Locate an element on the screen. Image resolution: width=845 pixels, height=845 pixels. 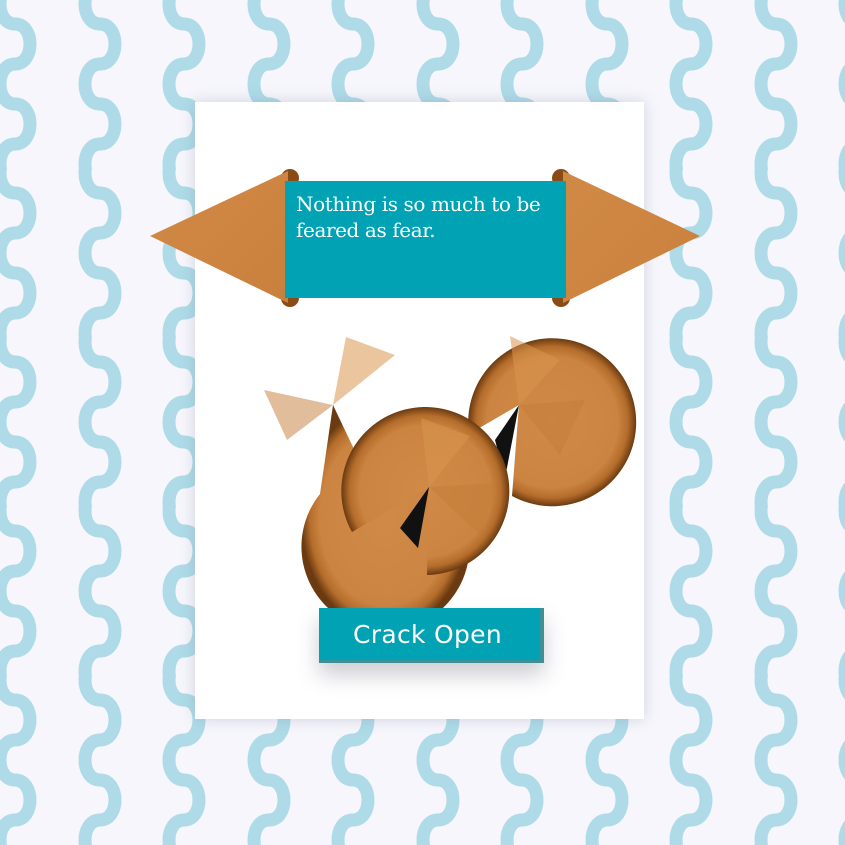
left-cookie-facet is located at coordinates (298, 415).